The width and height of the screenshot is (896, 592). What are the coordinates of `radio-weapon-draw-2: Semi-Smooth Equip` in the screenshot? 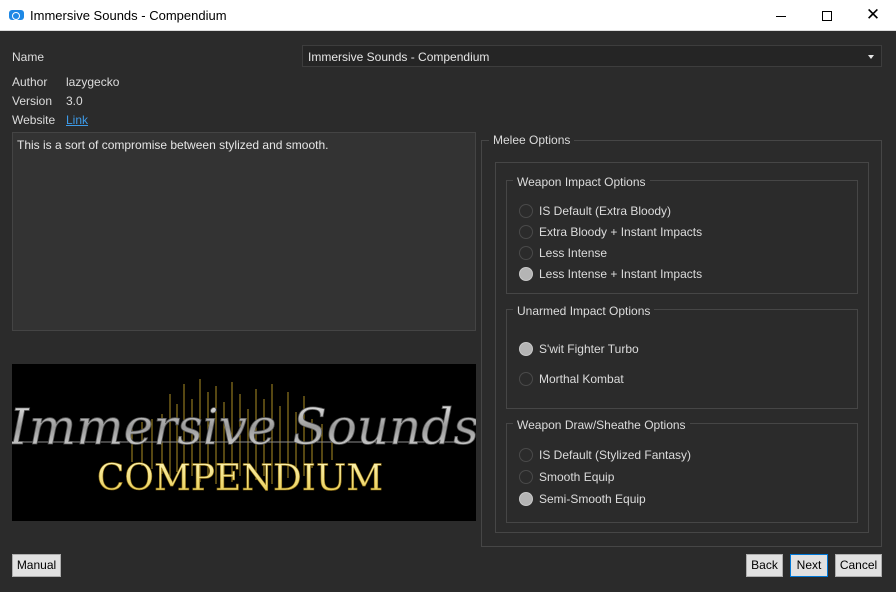 It's located at (582, 499).